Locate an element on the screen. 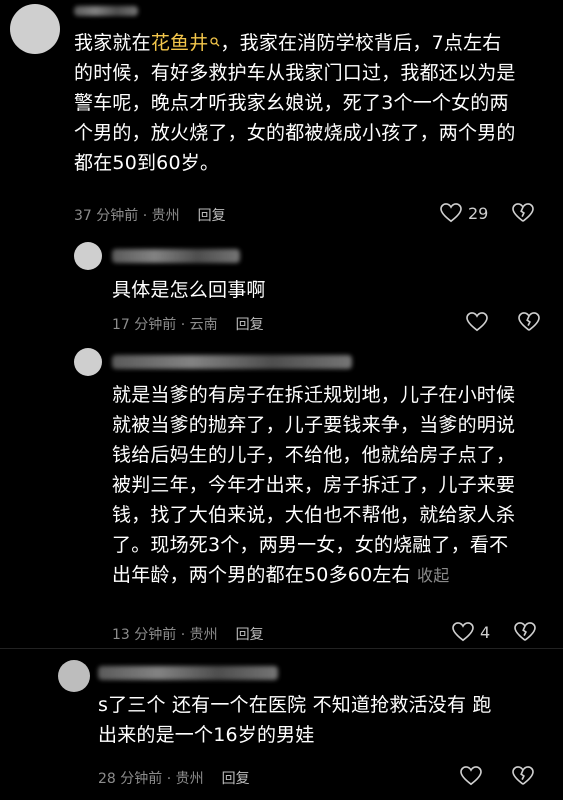 This screenshot has width=563, height=800. like-button: 4 is located at coordinates (471, 632).